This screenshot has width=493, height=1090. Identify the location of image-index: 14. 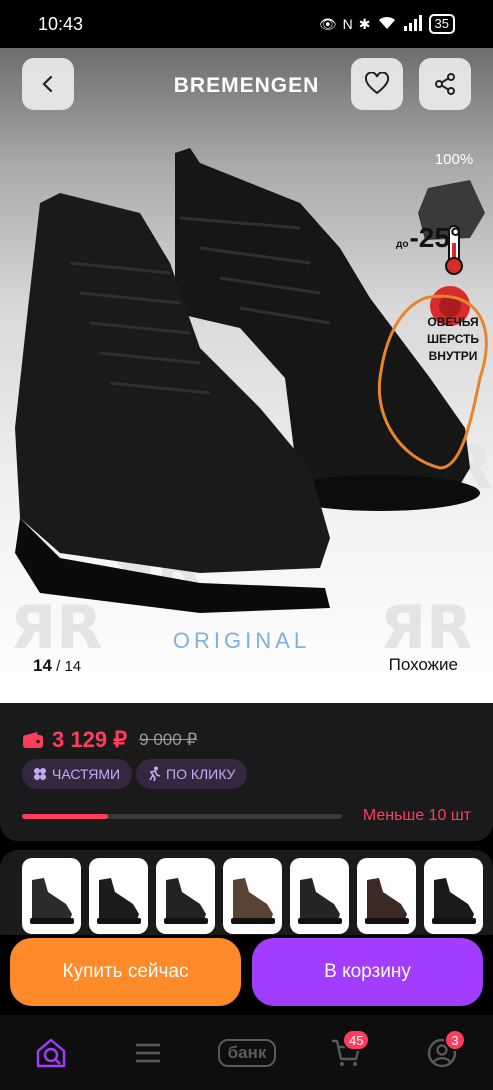
(42, 665).